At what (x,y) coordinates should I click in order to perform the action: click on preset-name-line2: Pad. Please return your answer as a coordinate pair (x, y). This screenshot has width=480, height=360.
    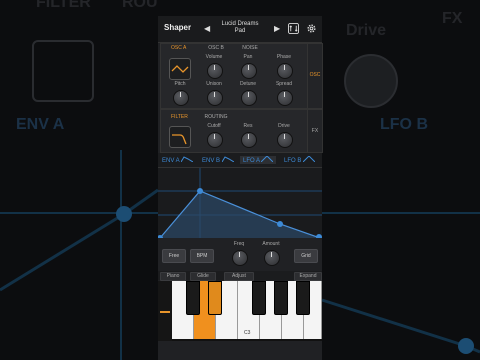
    Looking at the image, I should click on (240, 31).